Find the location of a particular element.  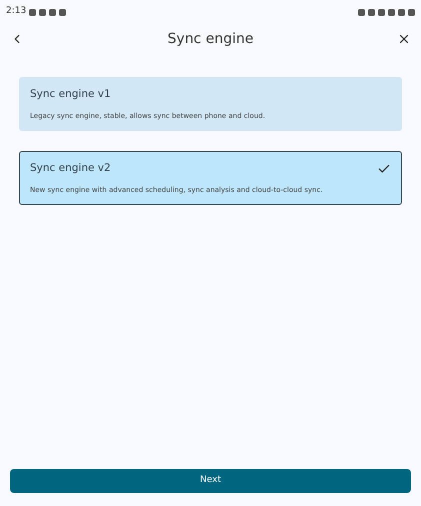

option-title: Sync engine v1 is located at coordinates (70, 94).